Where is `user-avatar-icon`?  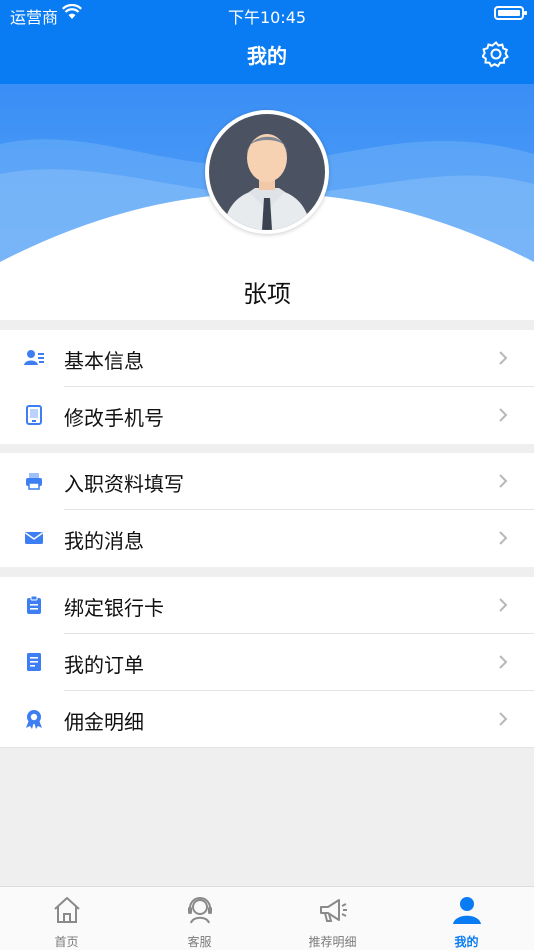 user-avatar-icon is located at coordinates (267, 172).